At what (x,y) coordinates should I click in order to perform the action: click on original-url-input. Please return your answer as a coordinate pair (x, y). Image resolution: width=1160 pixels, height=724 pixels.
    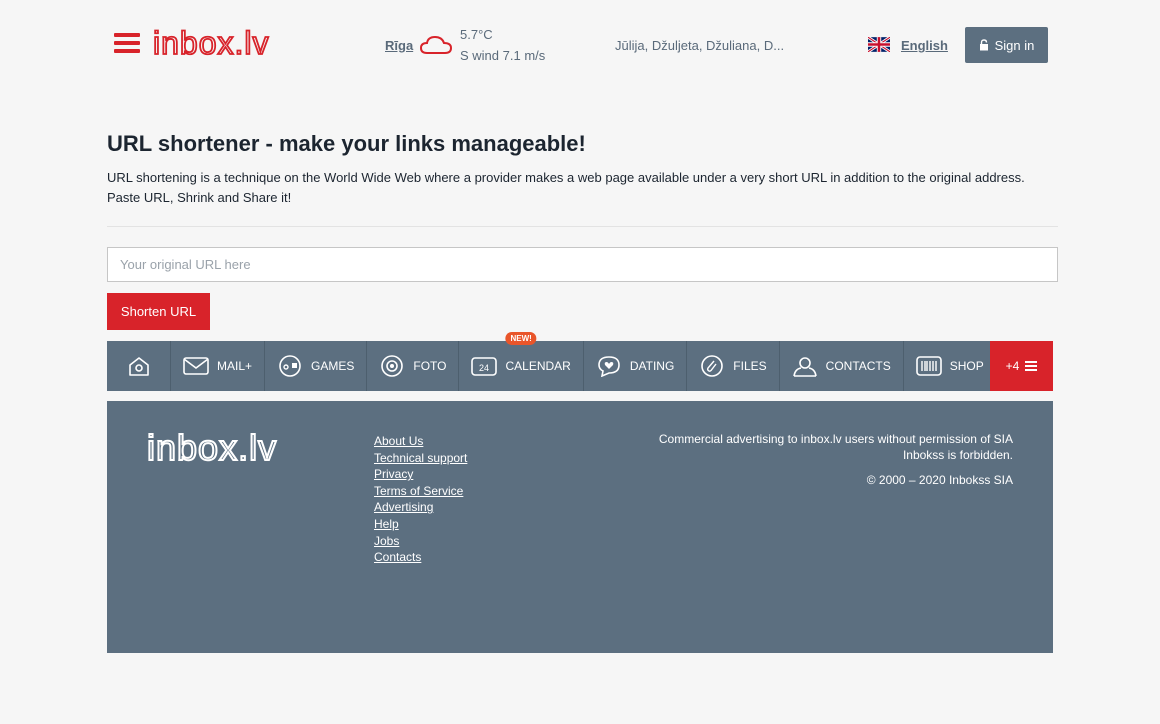
    Looking at the image, I should click on (582, 264).